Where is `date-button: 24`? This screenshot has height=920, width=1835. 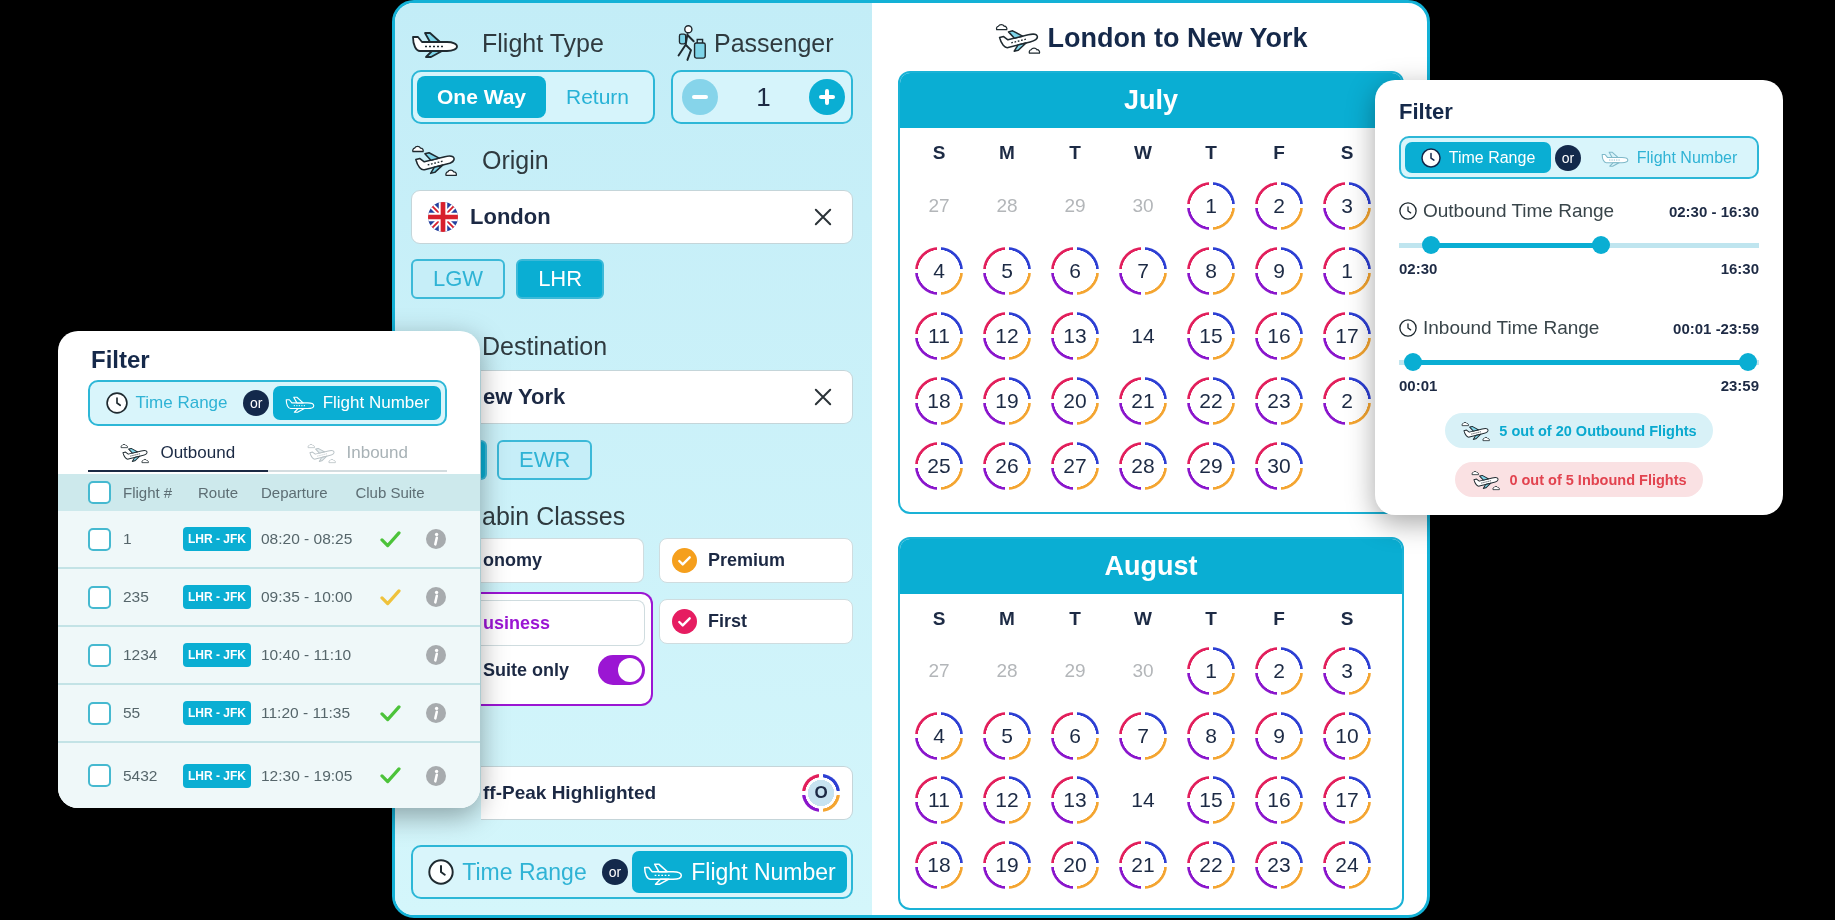
date-button: 24 is located at coordinates (1347, 864).